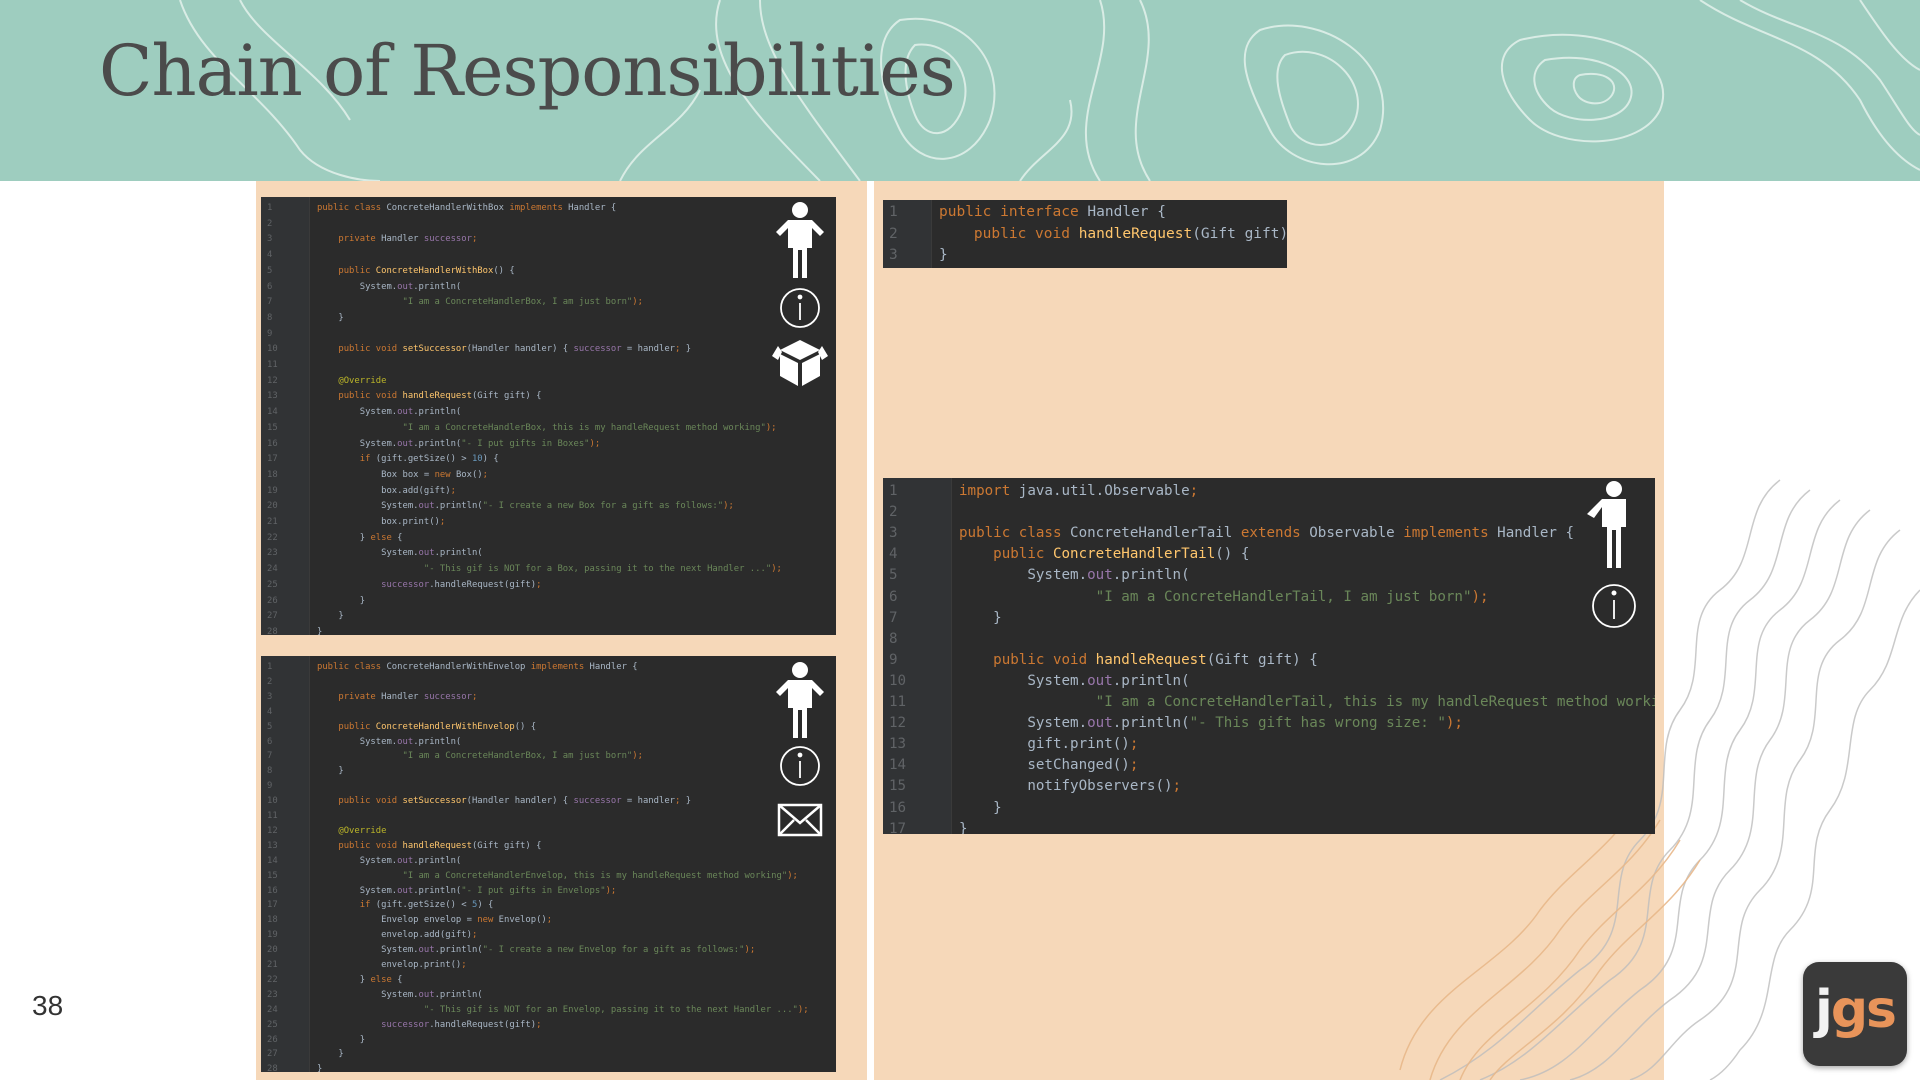 This screenshot has height=1080, width=1920. Describe the element at coordinates (898, 765) in the screenshot. I see `line-number: 14` at that location.